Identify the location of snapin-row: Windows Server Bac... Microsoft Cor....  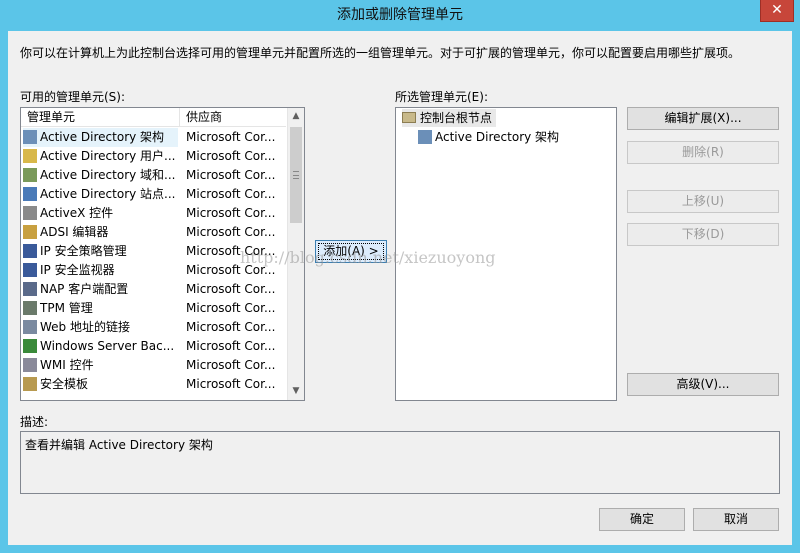
(153, 346).